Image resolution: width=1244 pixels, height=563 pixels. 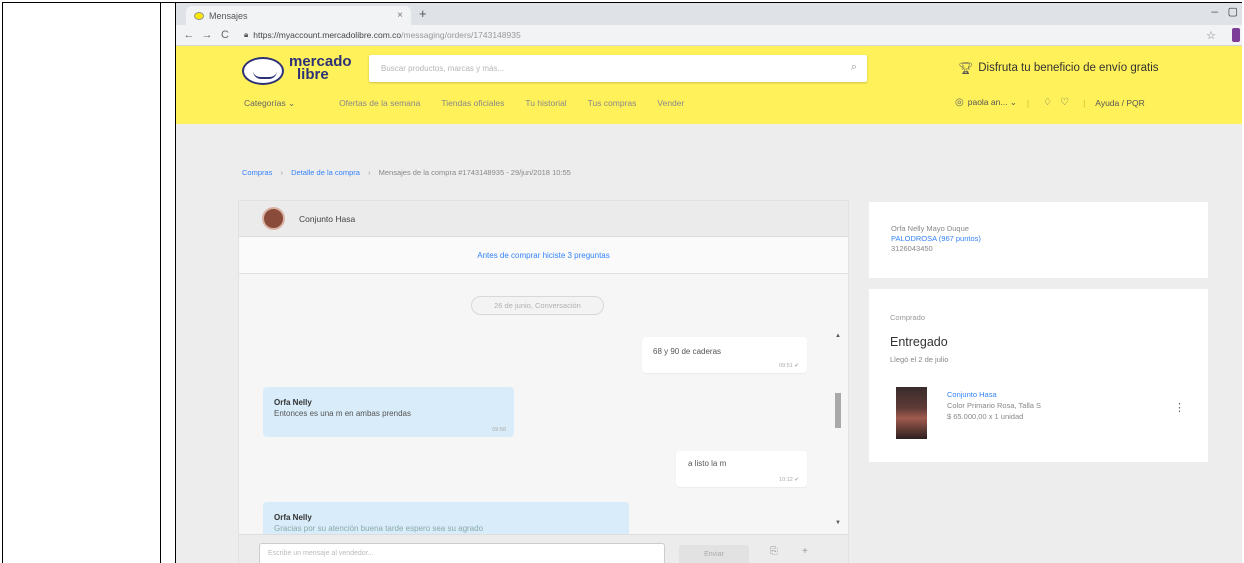 What do you see at coordinates (228, 15) in the screenshot?
I see `tab-title: Mensajes` at bounding box center [228, 15].